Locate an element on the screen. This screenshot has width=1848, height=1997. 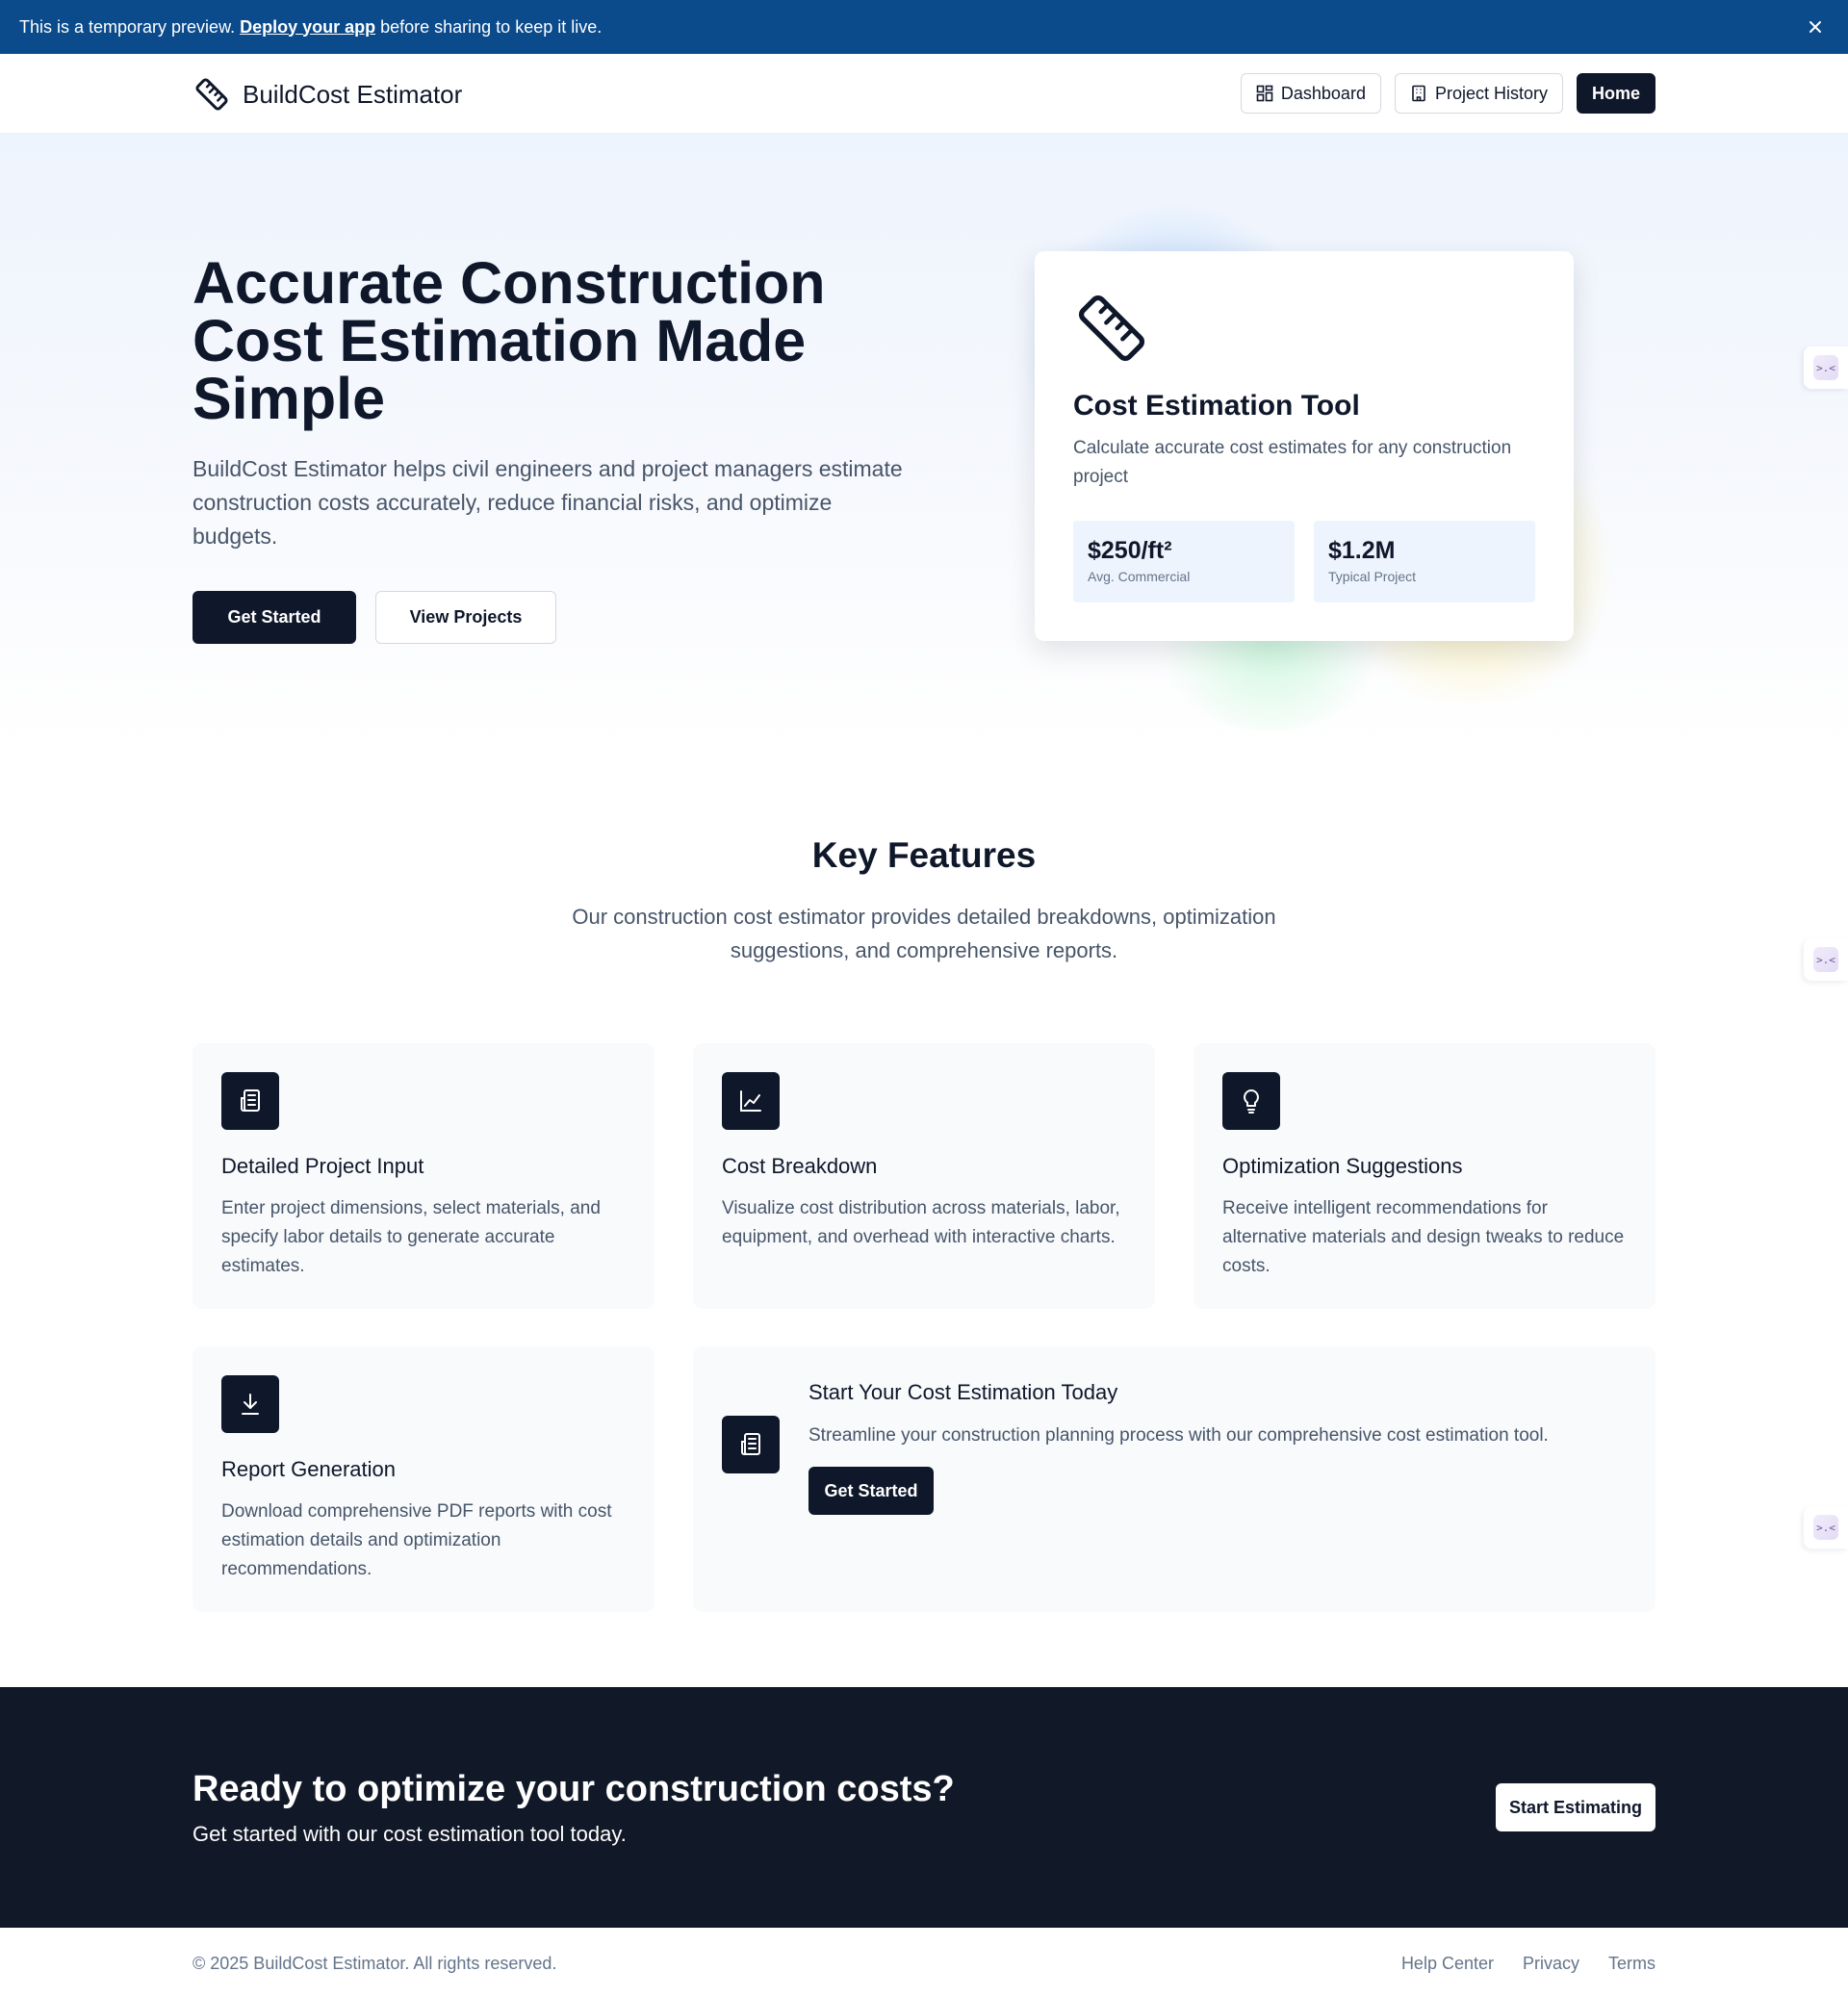
project-history-label: Project History is located at coordinates (1491, 93).